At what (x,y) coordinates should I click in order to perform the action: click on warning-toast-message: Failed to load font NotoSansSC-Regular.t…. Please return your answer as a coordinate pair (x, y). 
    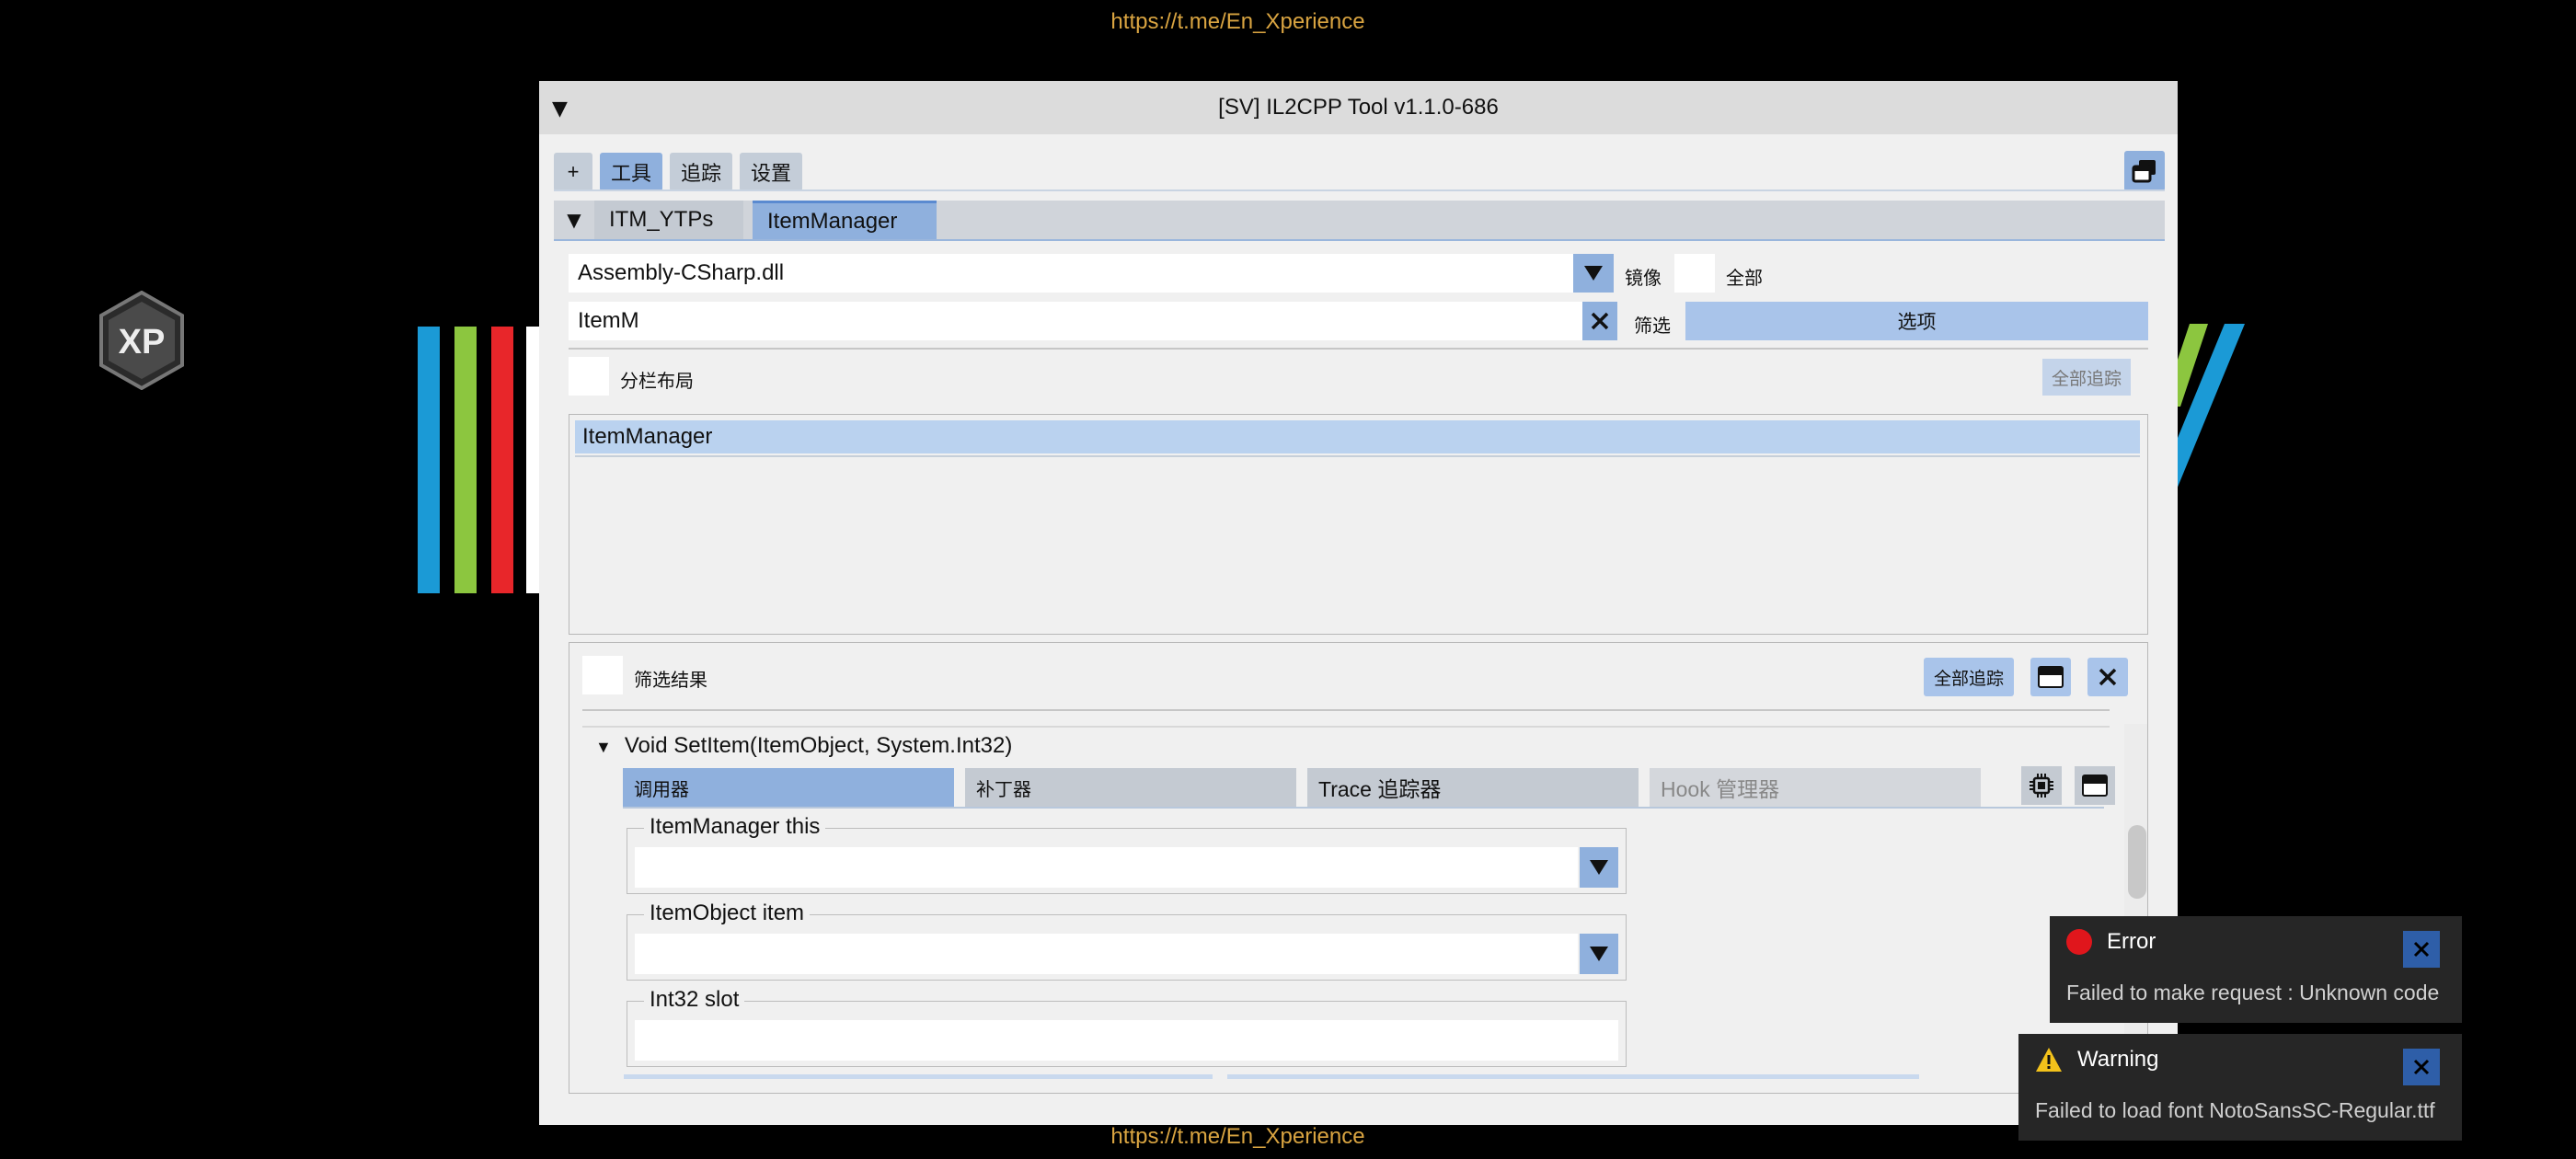
    Looking at the image, I should click on (2235, 1110).